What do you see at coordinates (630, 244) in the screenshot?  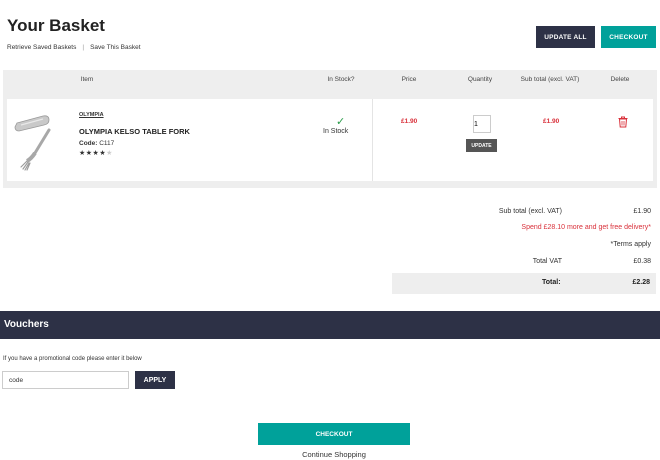 I see `terms-note: *Terms apply` at bounding box center [630, 244].